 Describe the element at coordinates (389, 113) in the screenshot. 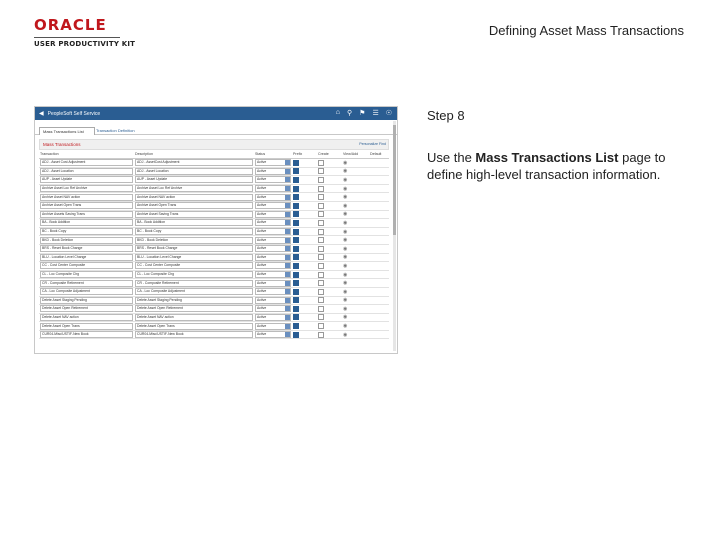

I see `compass-icon: ☉` at that location.